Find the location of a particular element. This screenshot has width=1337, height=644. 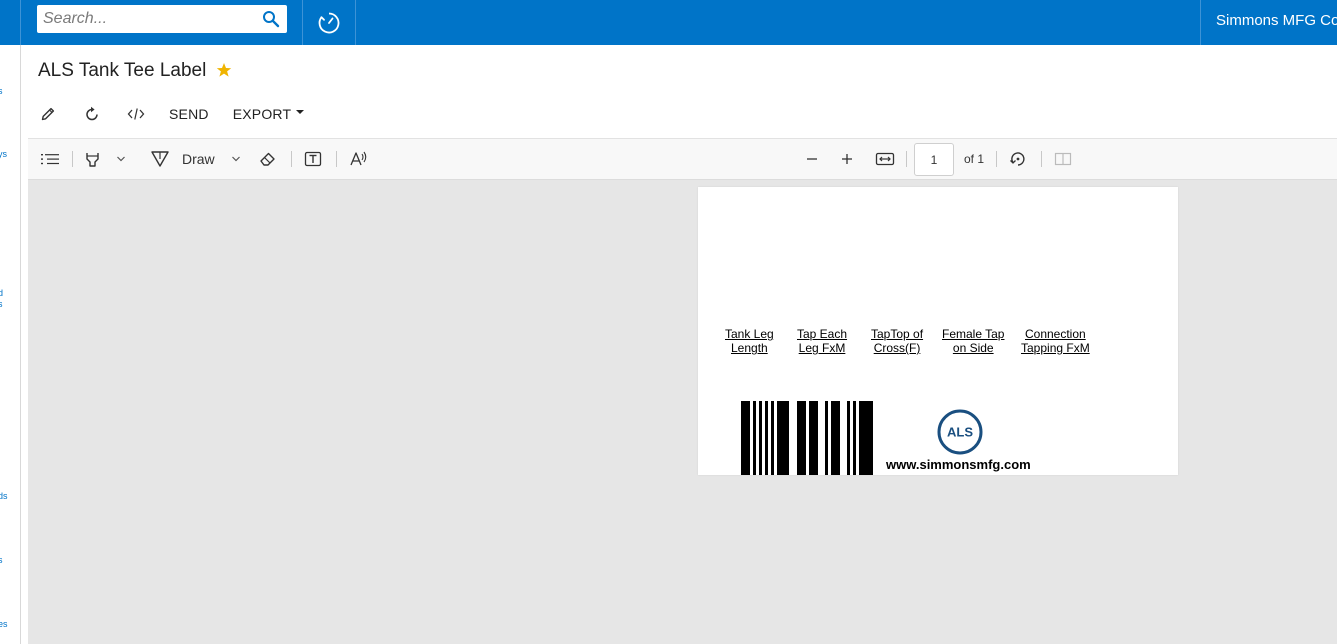

fit-width-icon is located at coordinates (885, 159).